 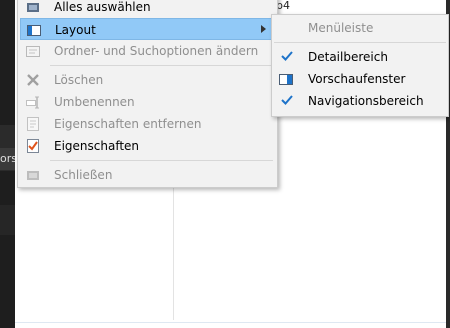 I want to click on submenu-item-menu-bar: Menüleiste, so click(x=360, y=28).